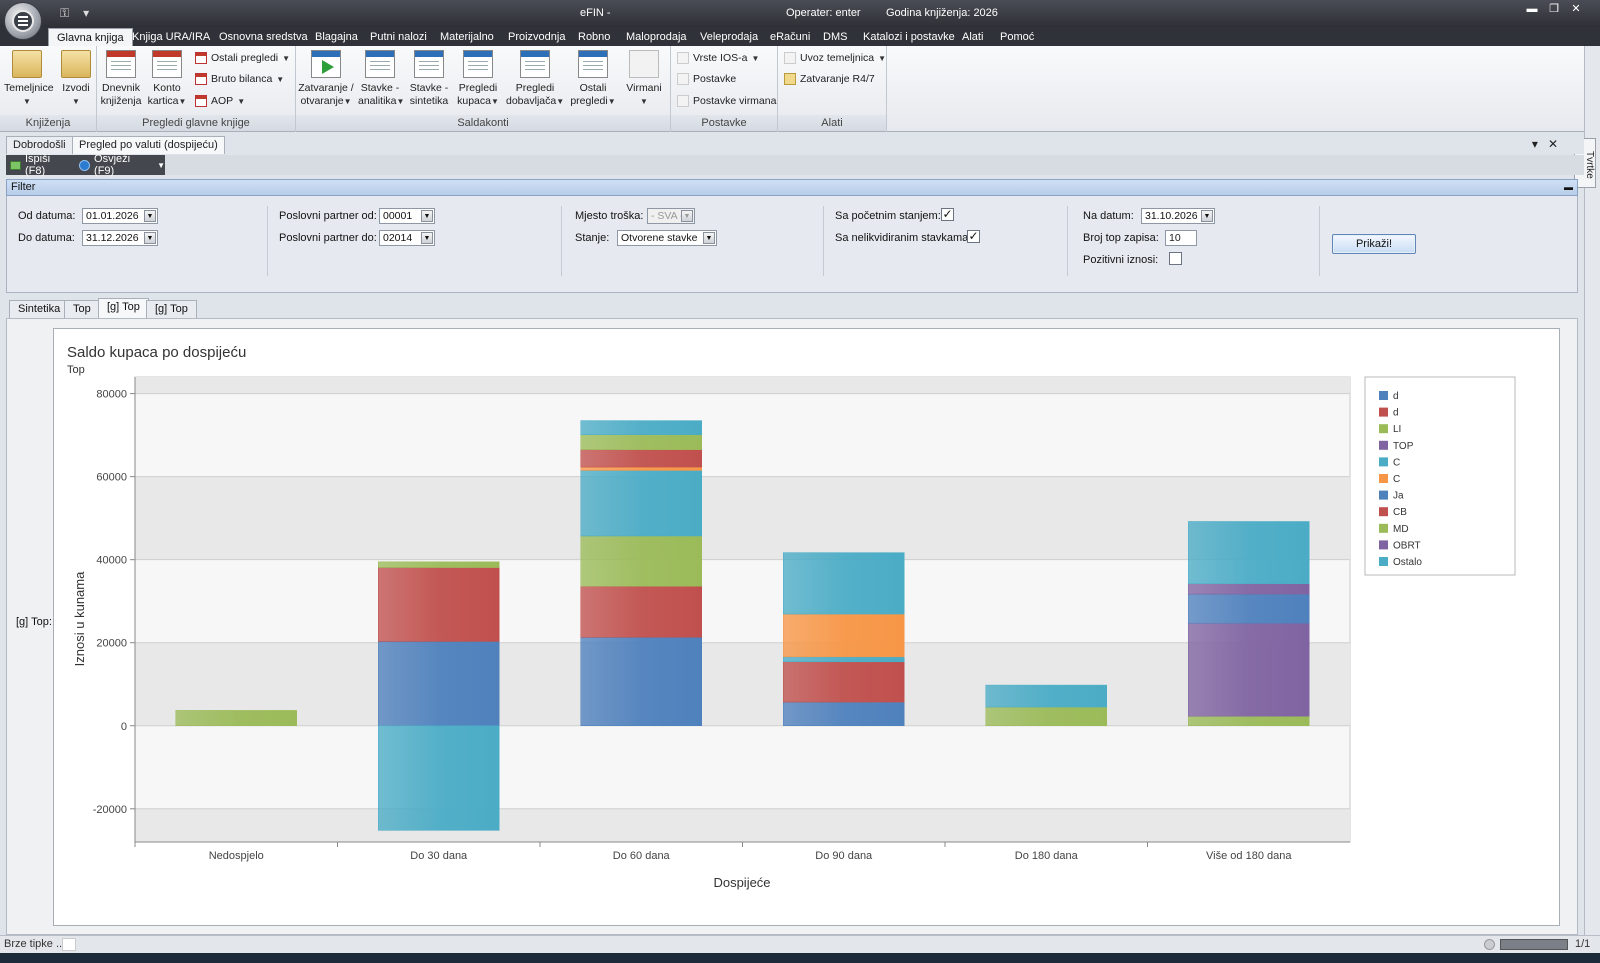 This screenshot has height=963, width=1600. What do you see at coordinates (1535, 144) in the screenshot?
I see `tab-list-dropdown-icon: ▾` at bounding box center [1535, 144].